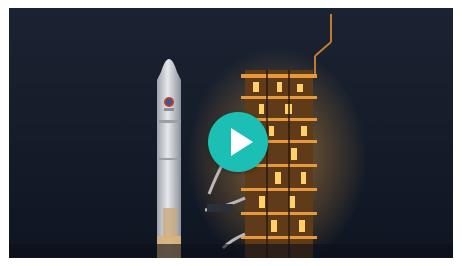  Describe the element at coordinates (169, 158) in the screenshot. I see `rocket` at that location.